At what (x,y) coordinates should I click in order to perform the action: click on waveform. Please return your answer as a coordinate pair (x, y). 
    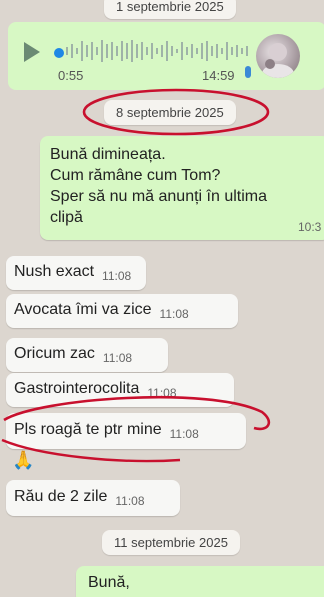
    Looking at the image, I should click on (159, 51).